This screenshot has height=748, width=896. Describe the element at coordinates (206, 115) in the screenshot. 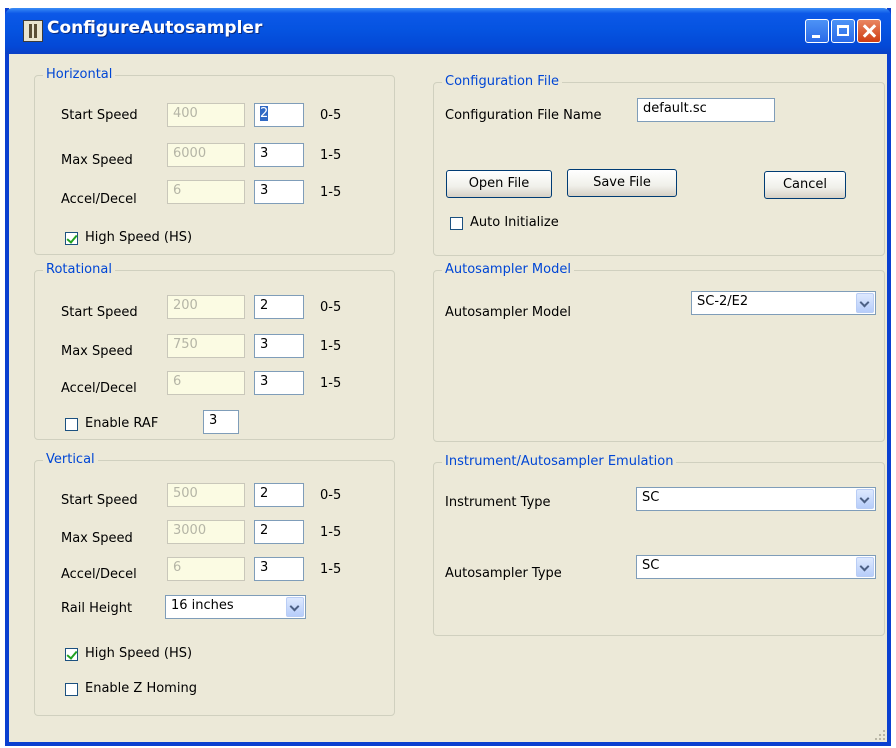

I see `horizontal-start-speed-current: 400` at that location.